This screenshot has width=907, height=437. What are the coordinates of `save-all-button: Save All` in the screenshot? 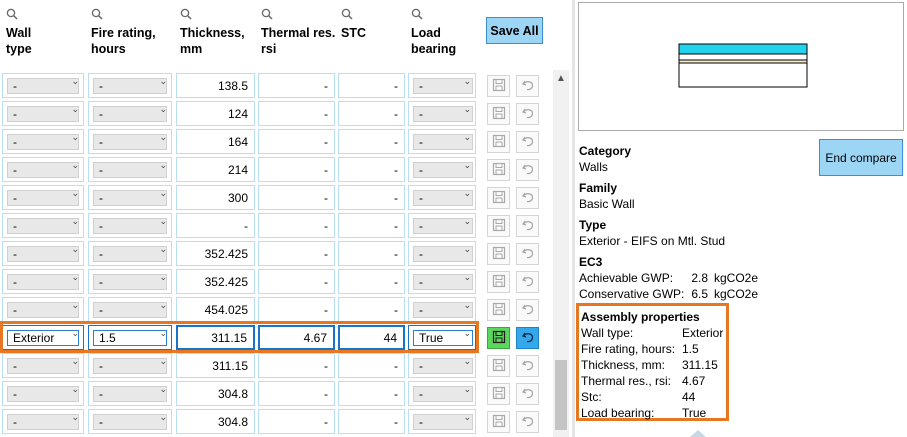 It's located at (514, 30).